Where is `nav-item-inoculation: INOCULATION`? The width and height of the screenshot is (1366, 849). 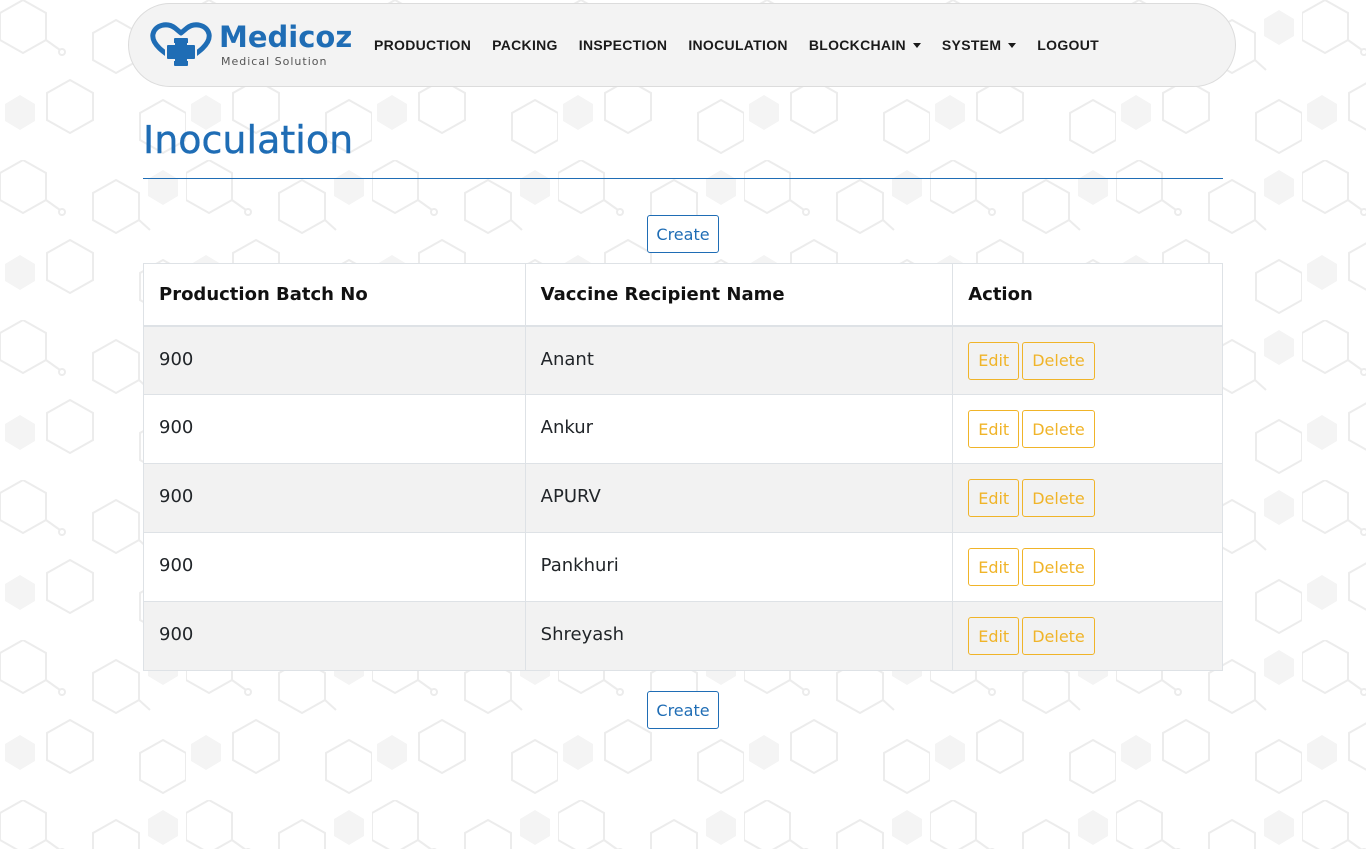 nav-item-inoculation: INOCULATION is located at coordinates (737, 45).